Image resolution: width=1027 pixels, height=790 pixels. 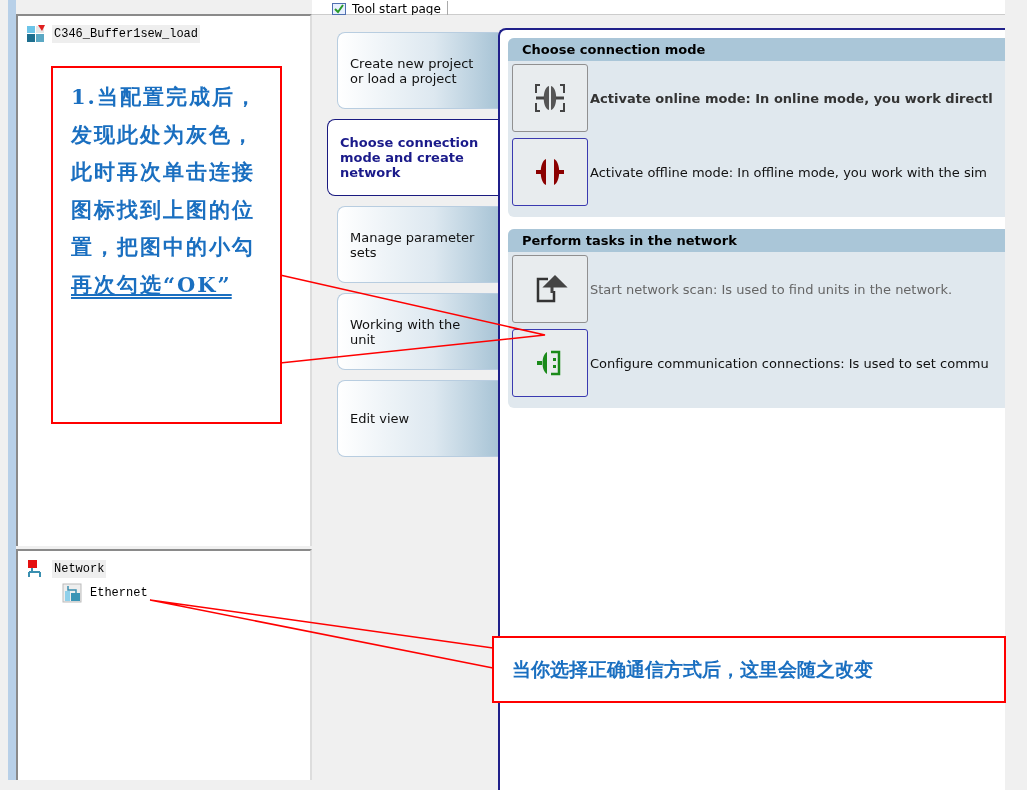 I want to click on action-description: Activate offline mode: In offline mode, you work with the sim, so click(x=788, y=172).